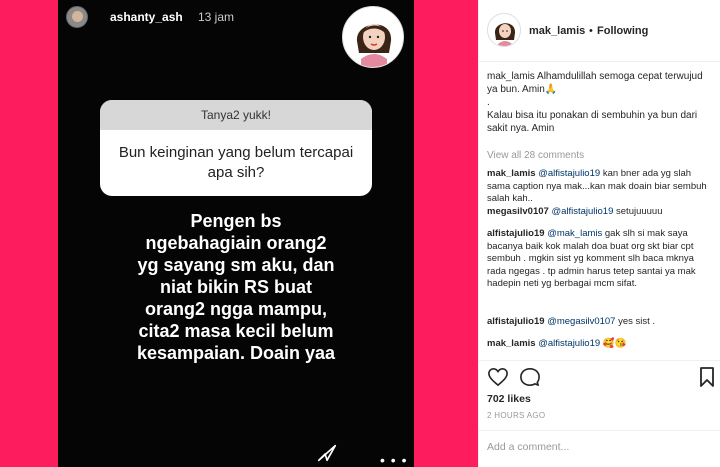  I want to click on comment-mention: @mak_lamis, so click(574, 233).